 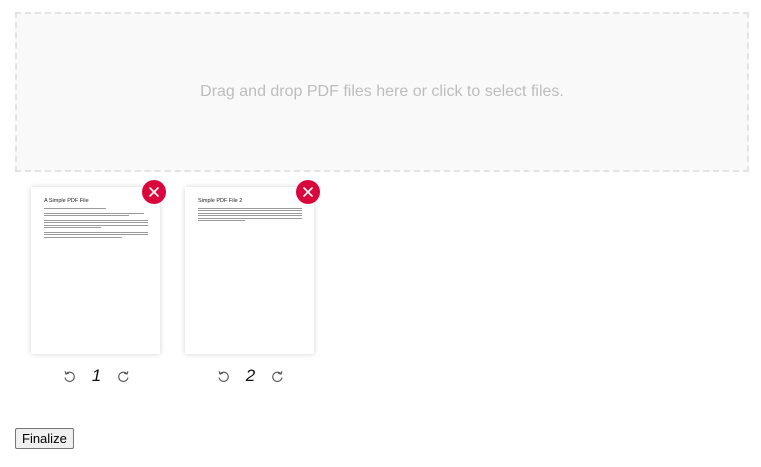 I want to click on finalize-button: Finalize, so click(x=44, y=438).